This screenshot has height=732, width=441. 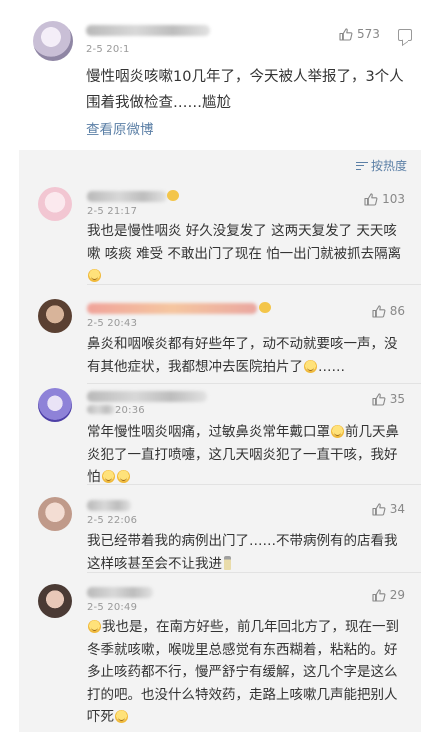 I want to click on comment-like-count: 29, so click(x=397, y=595).